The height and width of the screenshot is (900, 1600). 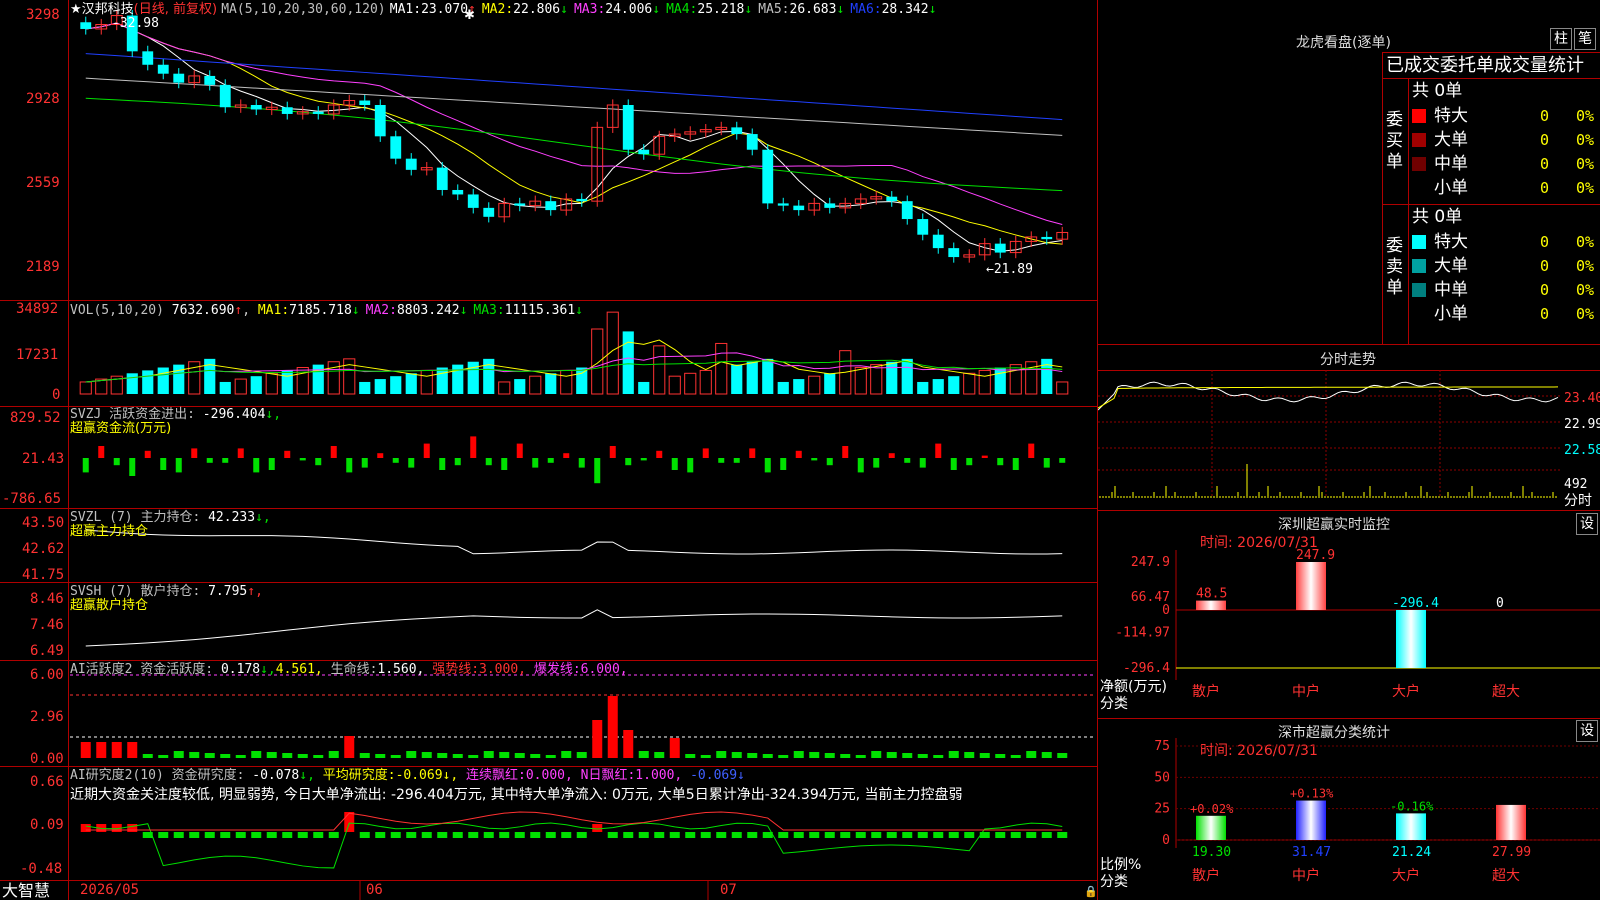 What do you see at coordinates (524, 9) in the screenshot?
I see `ma-item: MA2:22.806↓` at bounding box center [524, 9].